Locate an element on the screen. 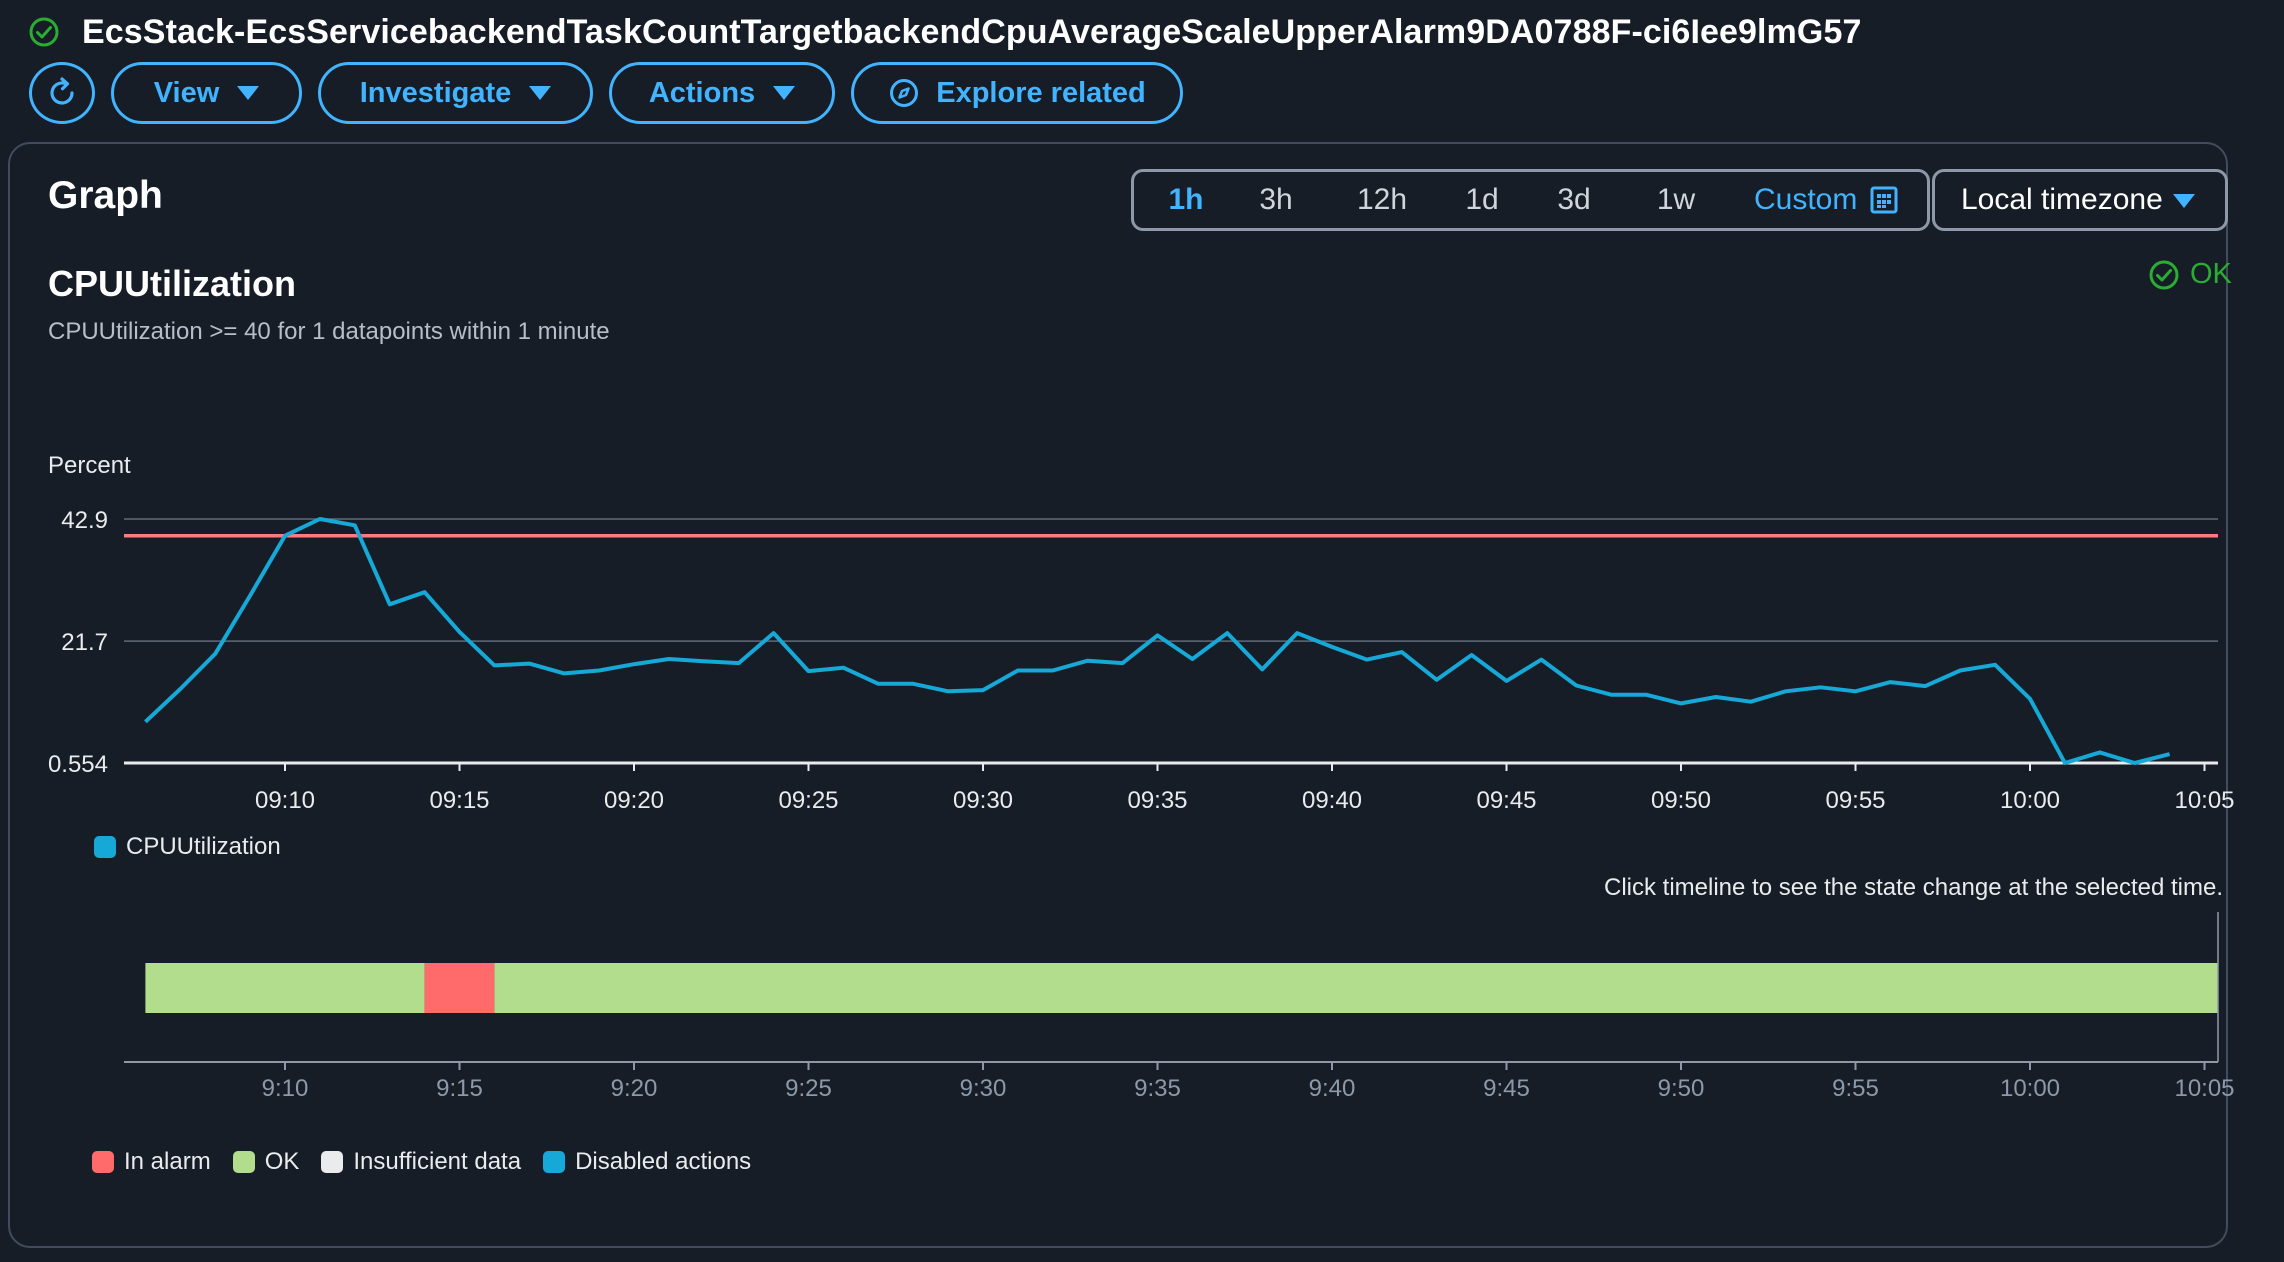 This screenshot has width=2284, height=1262. state-legend-item: OK is located at coordinates (266, 1162).